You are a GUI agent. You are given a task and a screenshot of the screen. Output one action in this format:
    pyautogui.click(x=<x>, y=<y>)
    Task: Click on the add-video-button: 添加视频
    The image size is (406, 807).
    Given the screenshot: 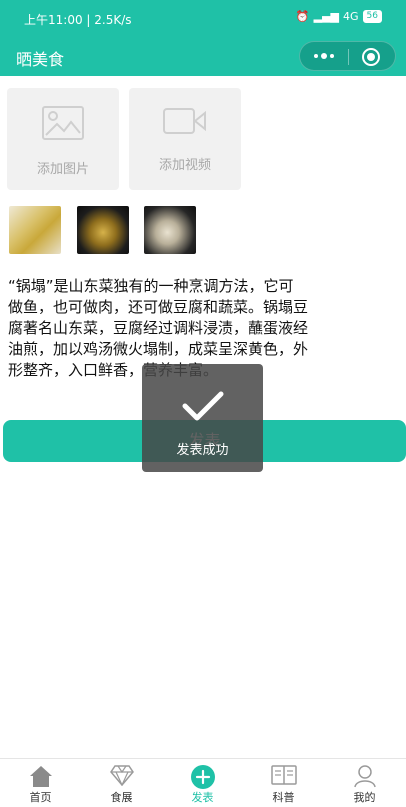 What is the action you would take?
    pyautogui.click(x=185, y=139)
    